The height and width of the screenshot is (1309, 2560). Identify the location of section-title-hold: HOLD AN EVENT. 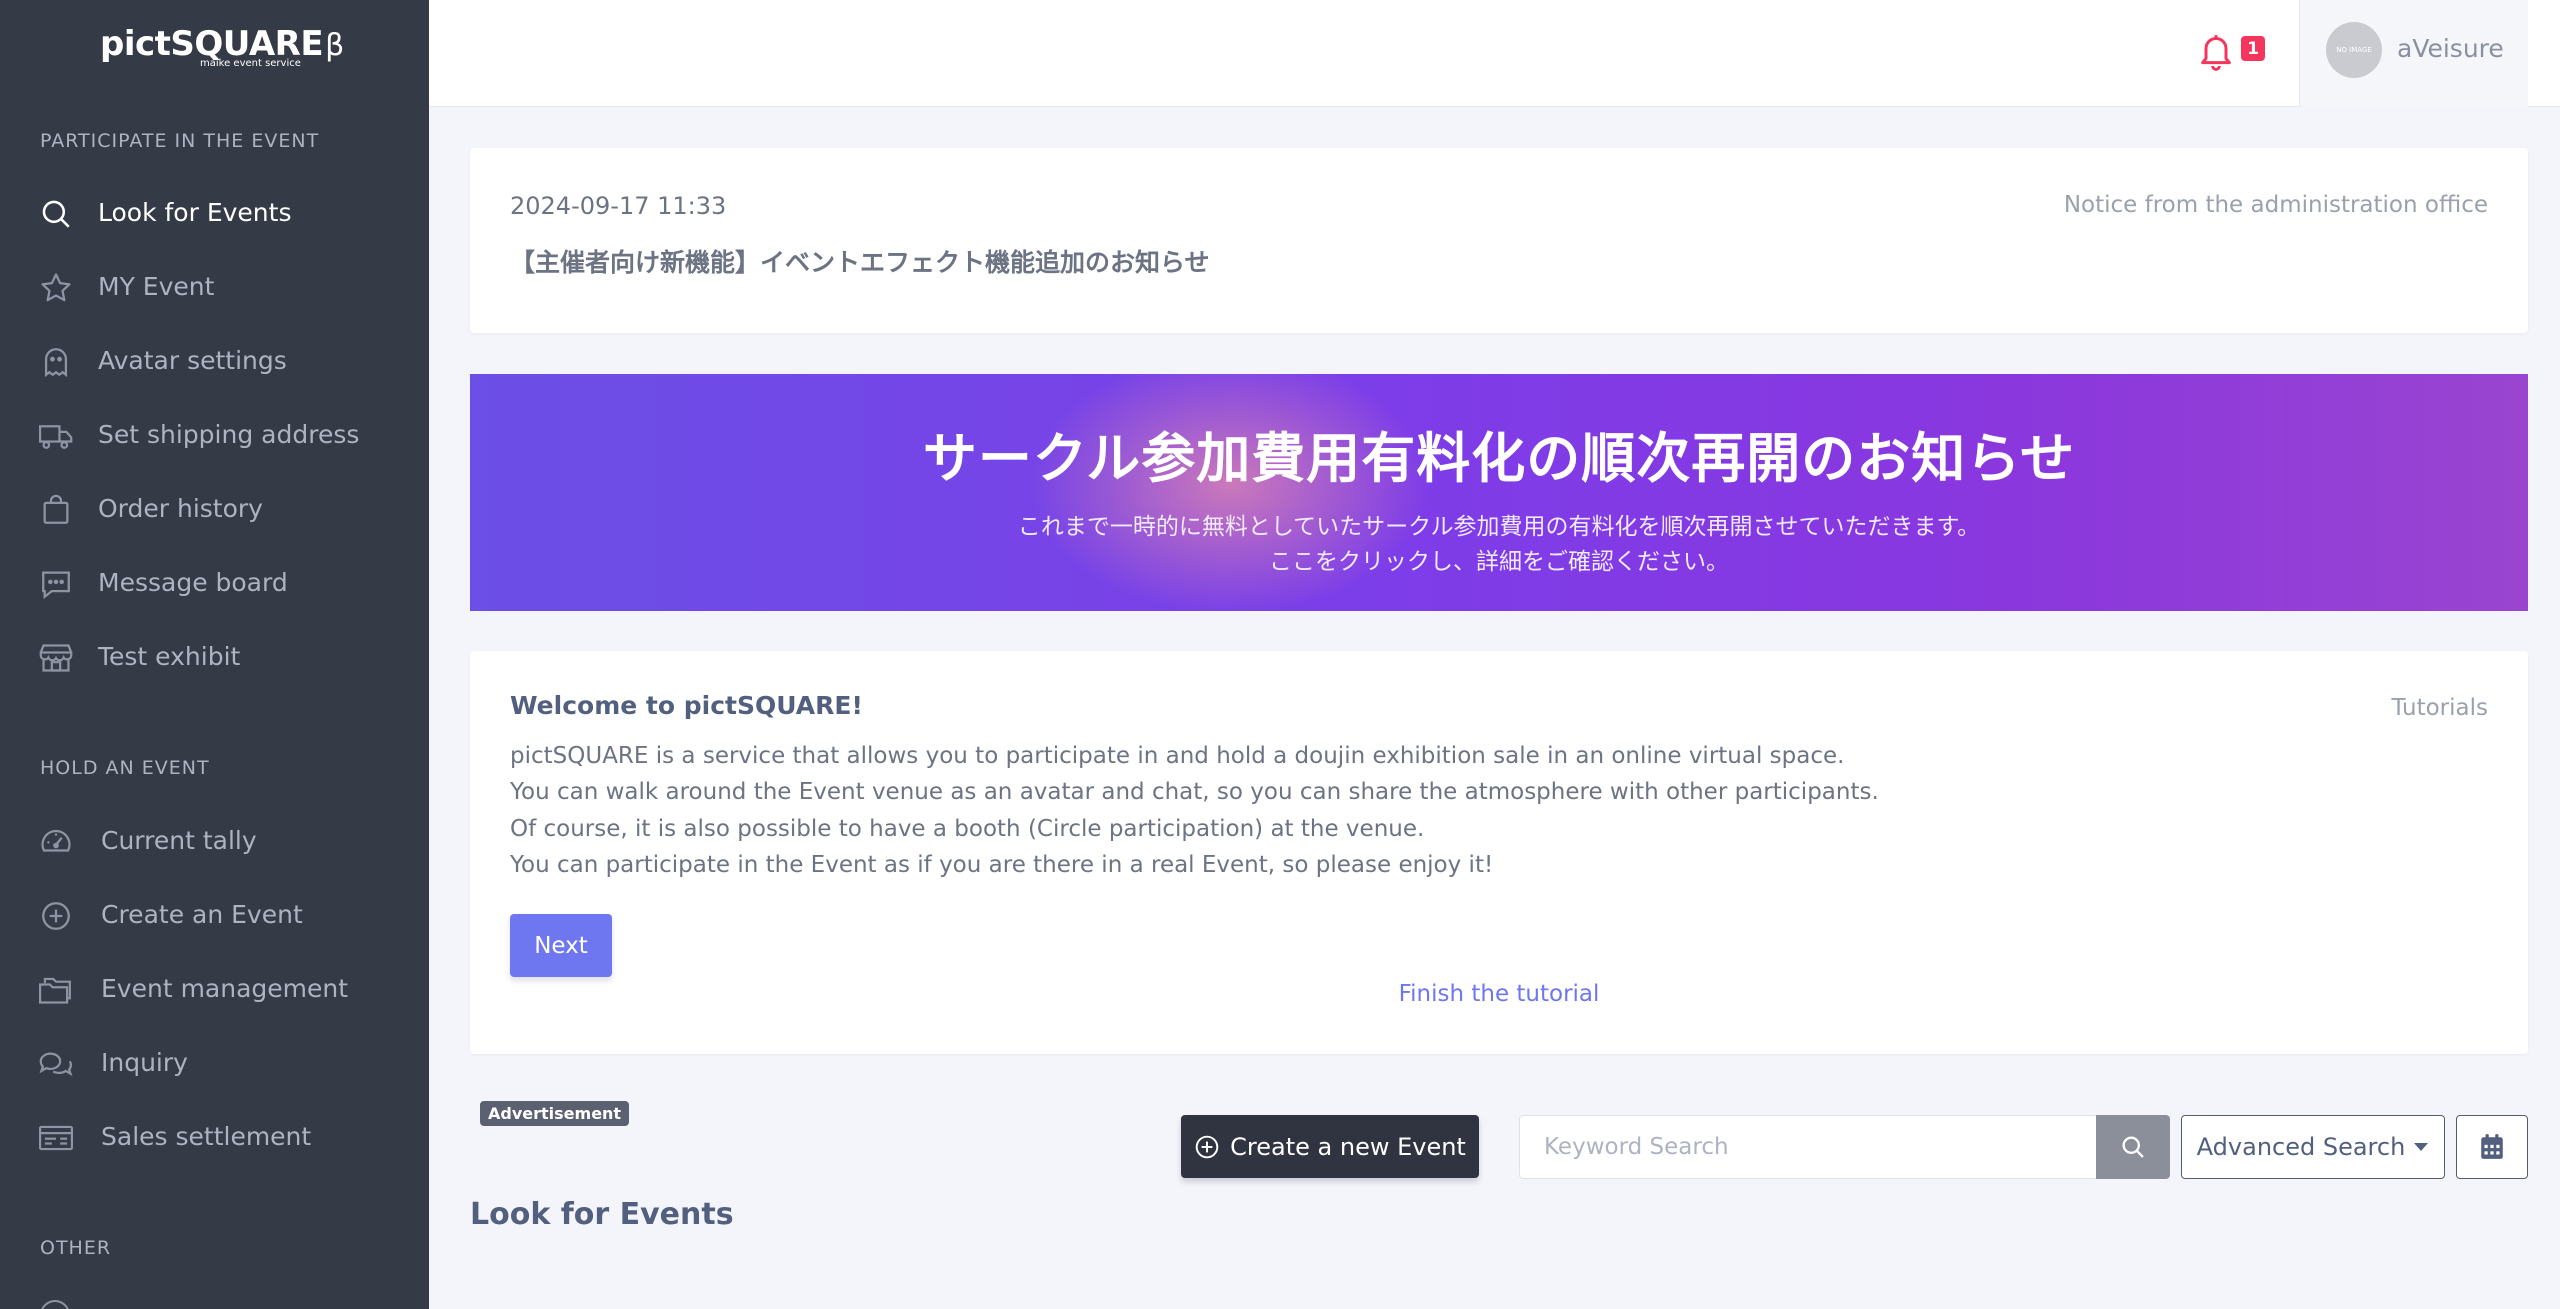
(125, 768).